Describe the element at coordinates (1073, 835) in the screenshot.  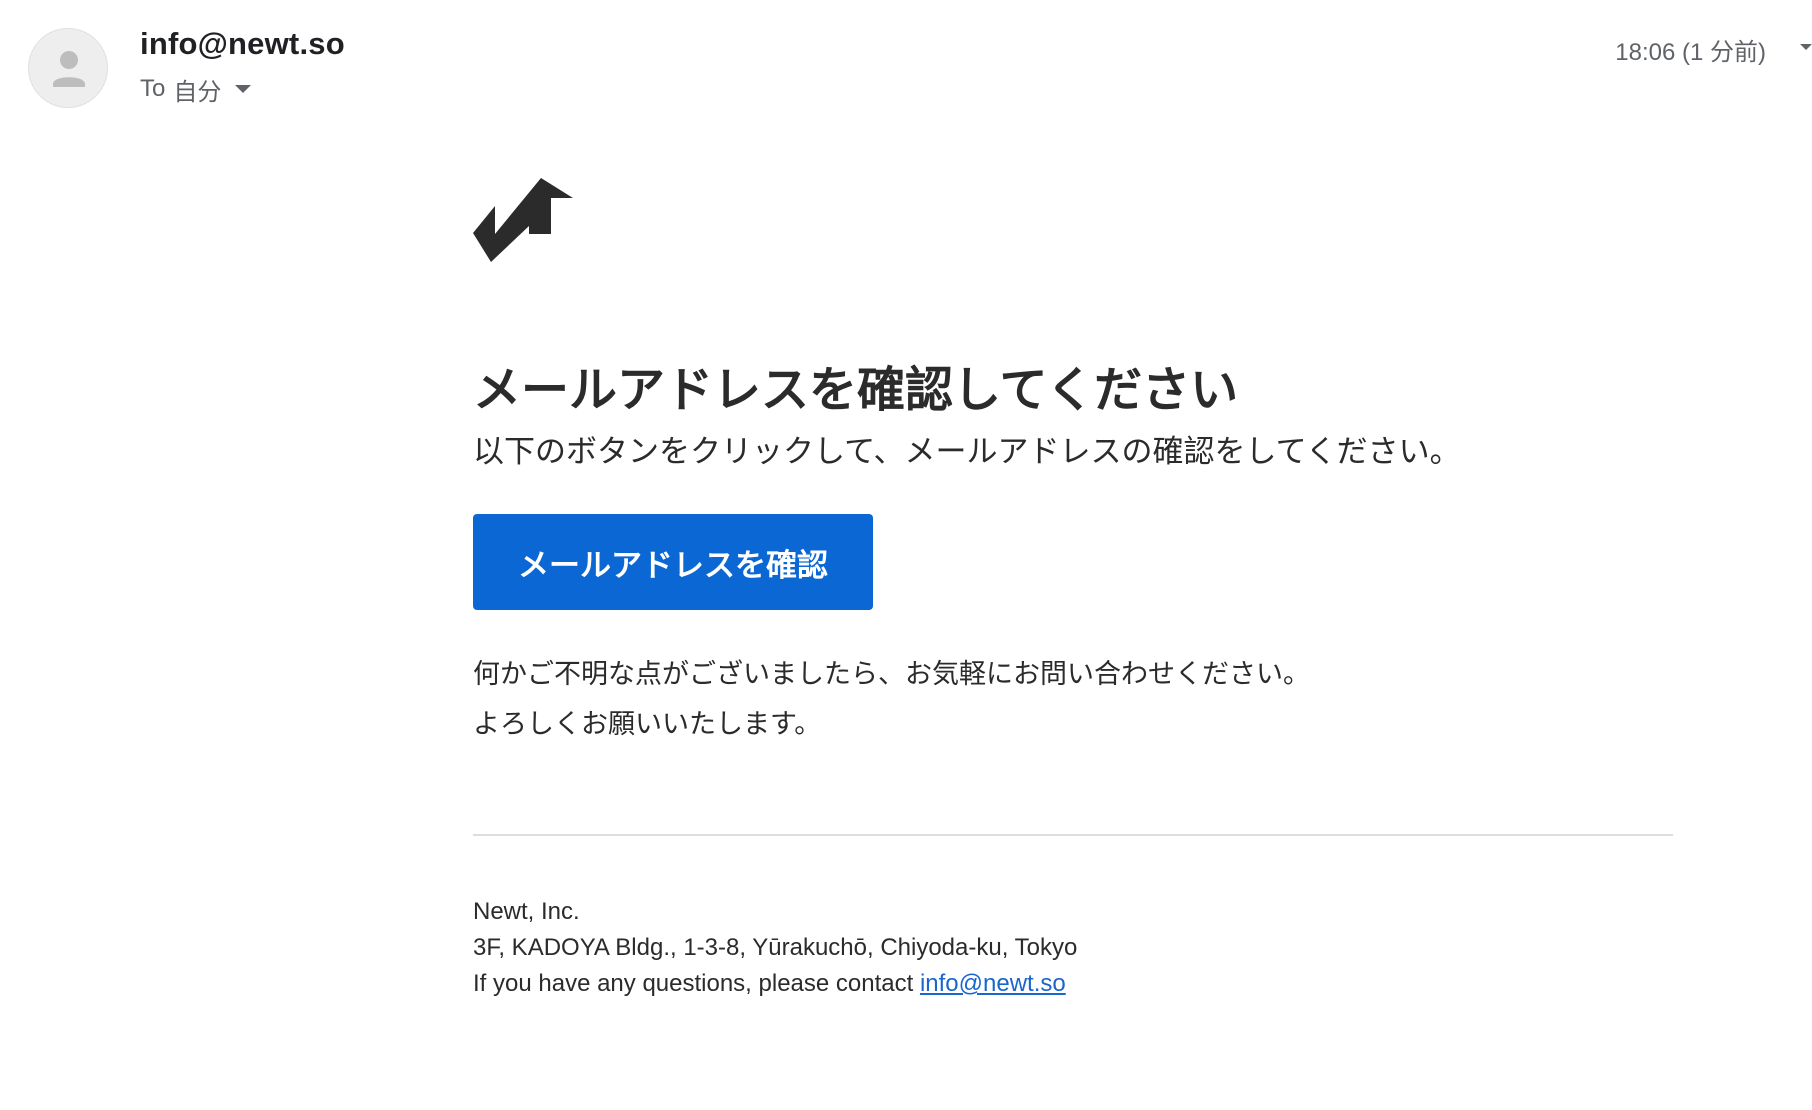
I see `footer-divider` at that location.